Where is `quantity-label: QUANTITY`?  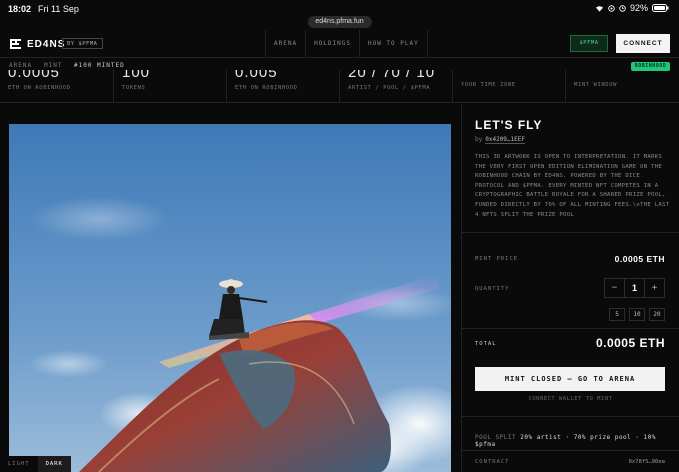 quantity-label: QUANTITY is located at coordinates (492, 289).